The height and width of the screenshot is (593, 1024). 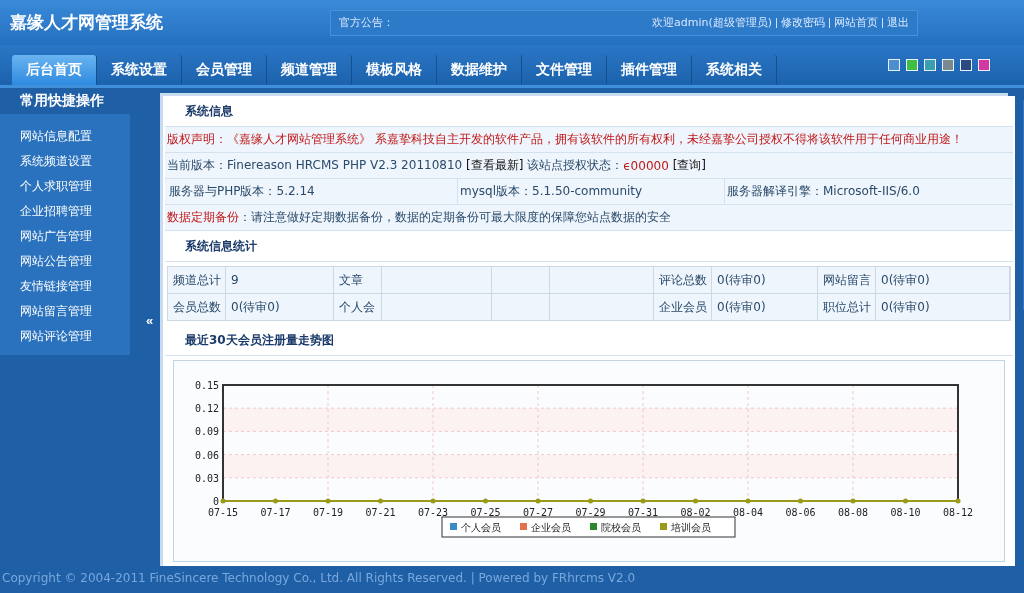 I want to click on sidebar-link: 网站信息配置, so click(x=65, y=136).